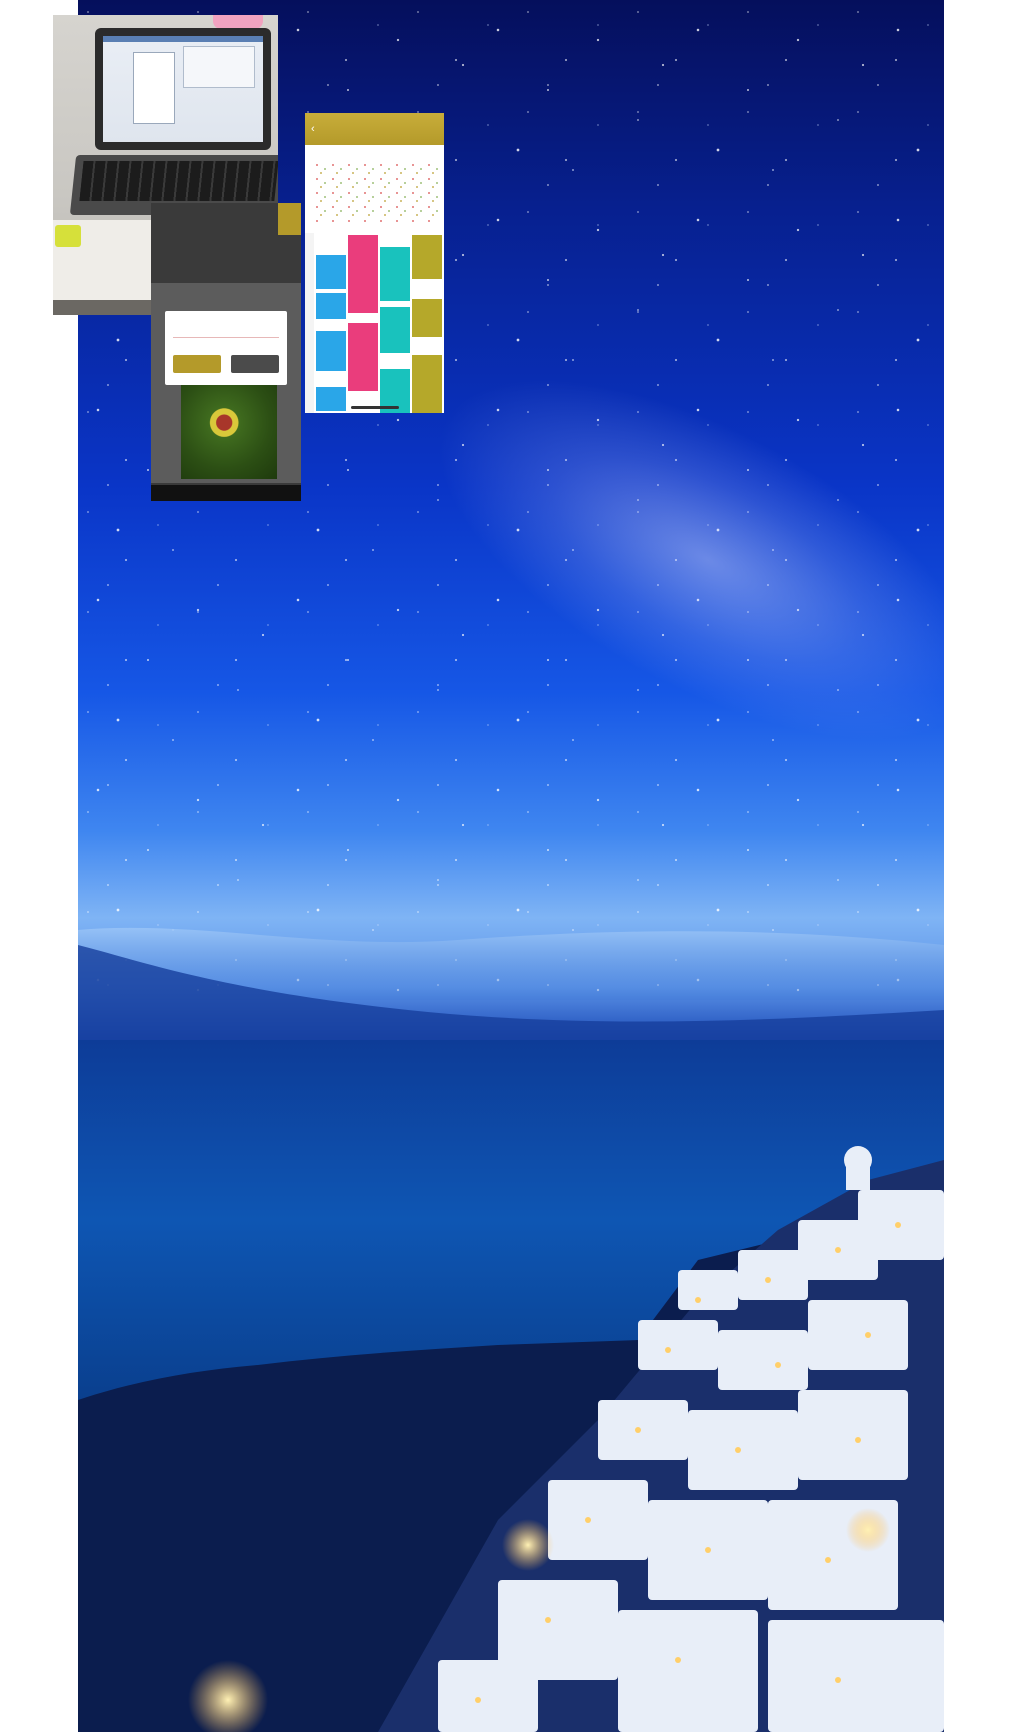  Describe the element at coordinates (226, 493) in the screenshot. I see `navigation-bar` at that location.